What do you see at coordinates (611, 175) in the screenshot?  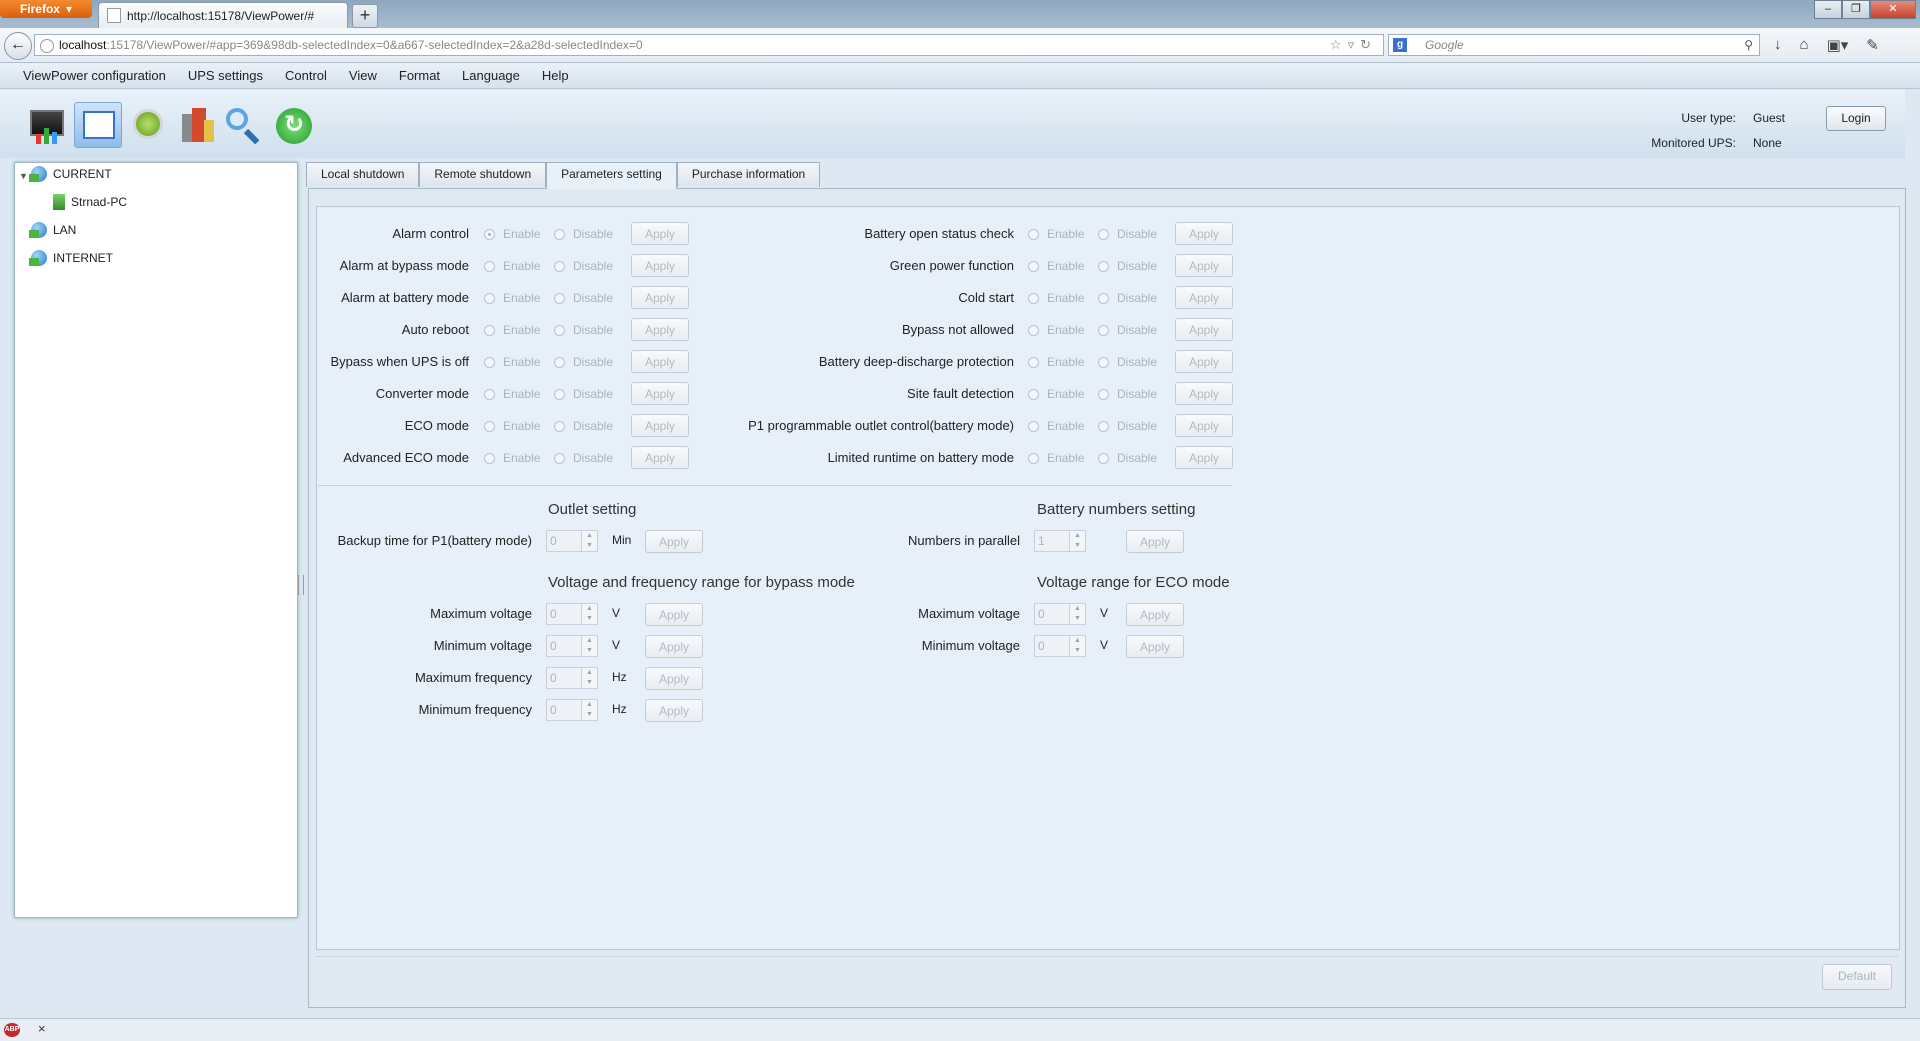 I see `tab-parameters-setting: Parameters setting` at bounding box center [611, 175].